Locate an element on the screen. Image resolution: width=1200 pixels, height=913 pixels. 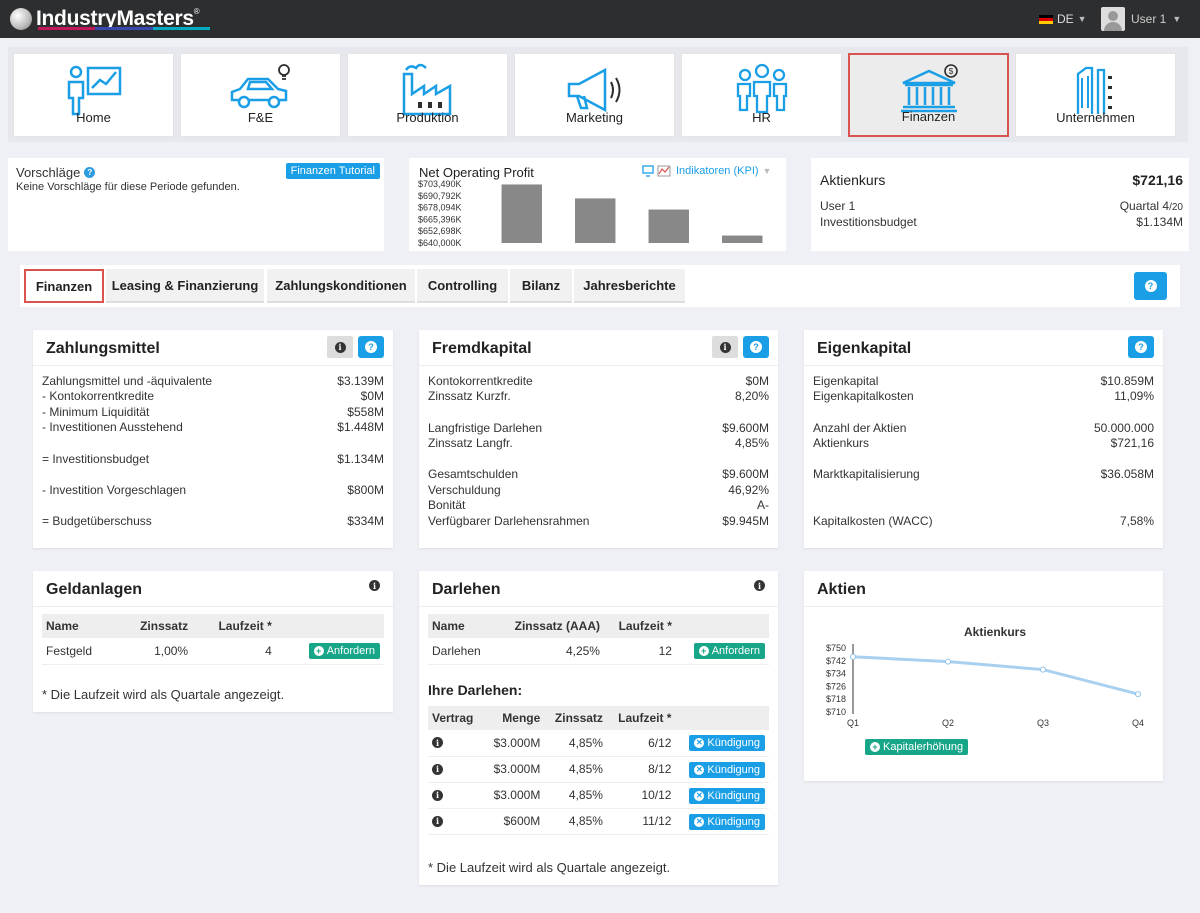
zm-row: = Investitionsbudget $1.134M is located at coordinates (213, 459).